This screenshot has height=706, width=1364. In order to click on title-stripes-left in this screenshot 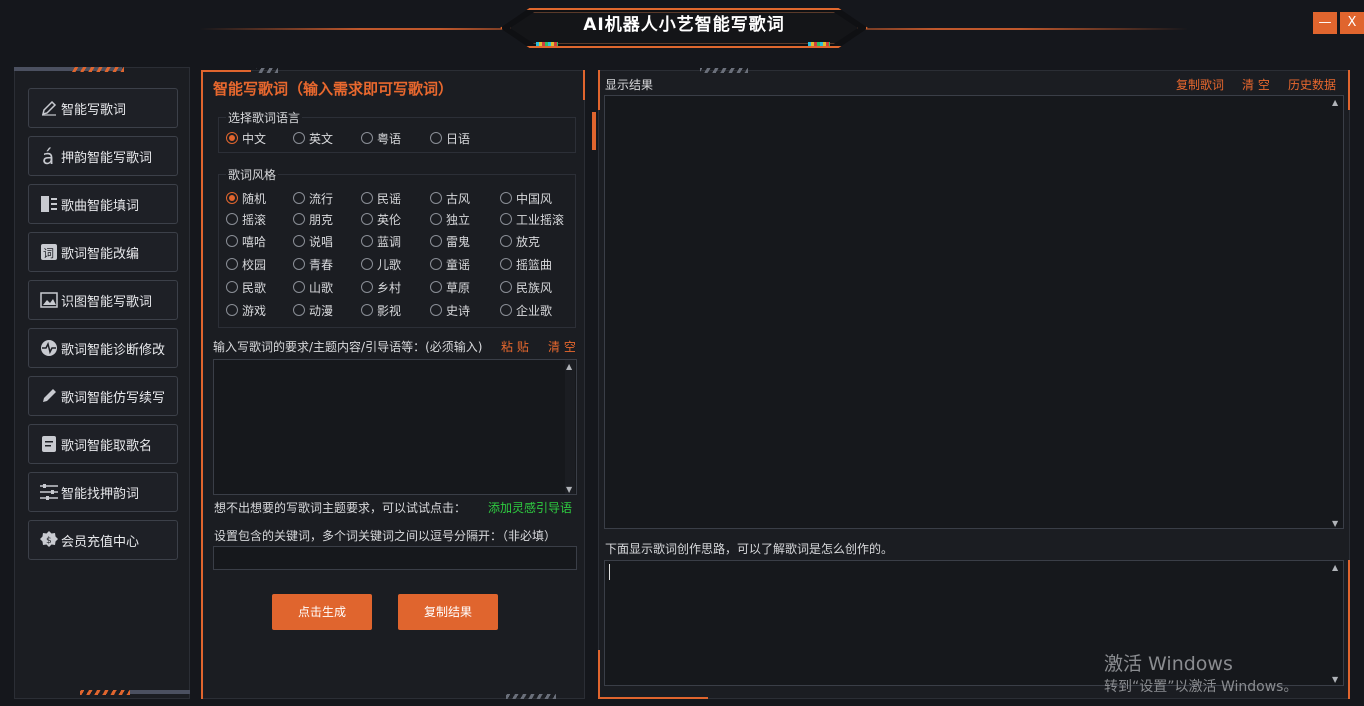, I will do `click(547, 44)`.